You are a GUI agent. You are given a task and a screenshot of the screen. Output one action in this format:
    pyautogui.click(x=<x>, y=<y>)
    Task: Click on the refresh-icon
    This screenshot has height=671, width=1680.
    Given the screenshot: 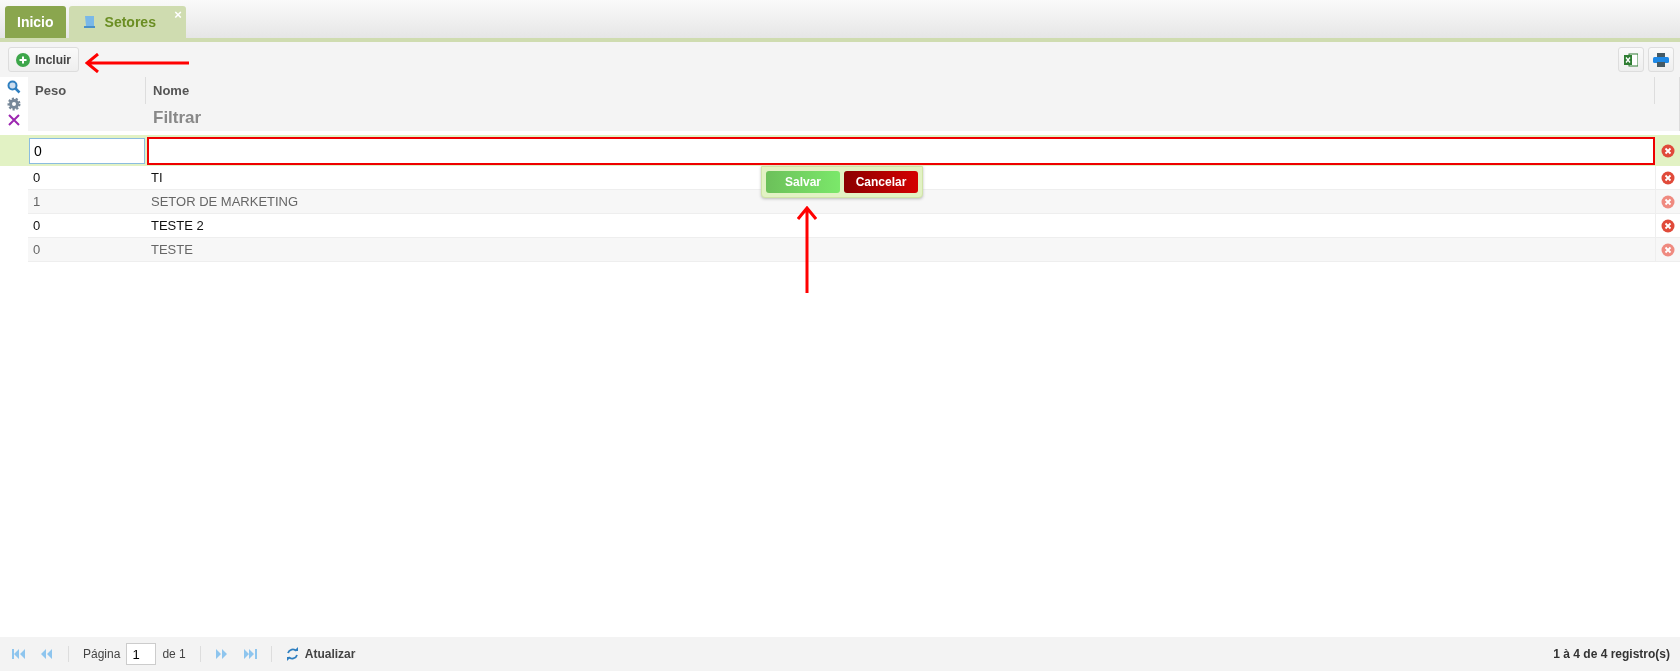 What is the action you would take?
    pyautogui.click(x=292, y=654)
    